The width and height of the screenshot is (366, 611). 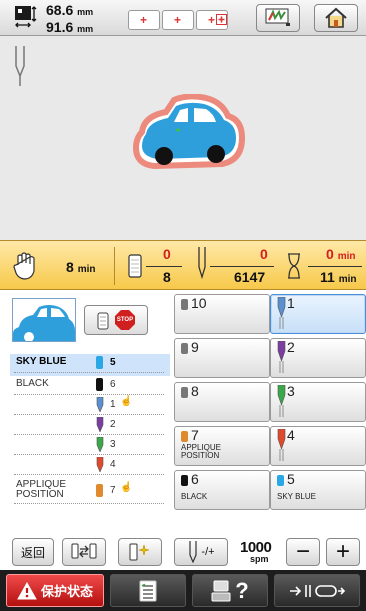 I want to click on color-row-6-number: 4, so click(x=113, y=464).